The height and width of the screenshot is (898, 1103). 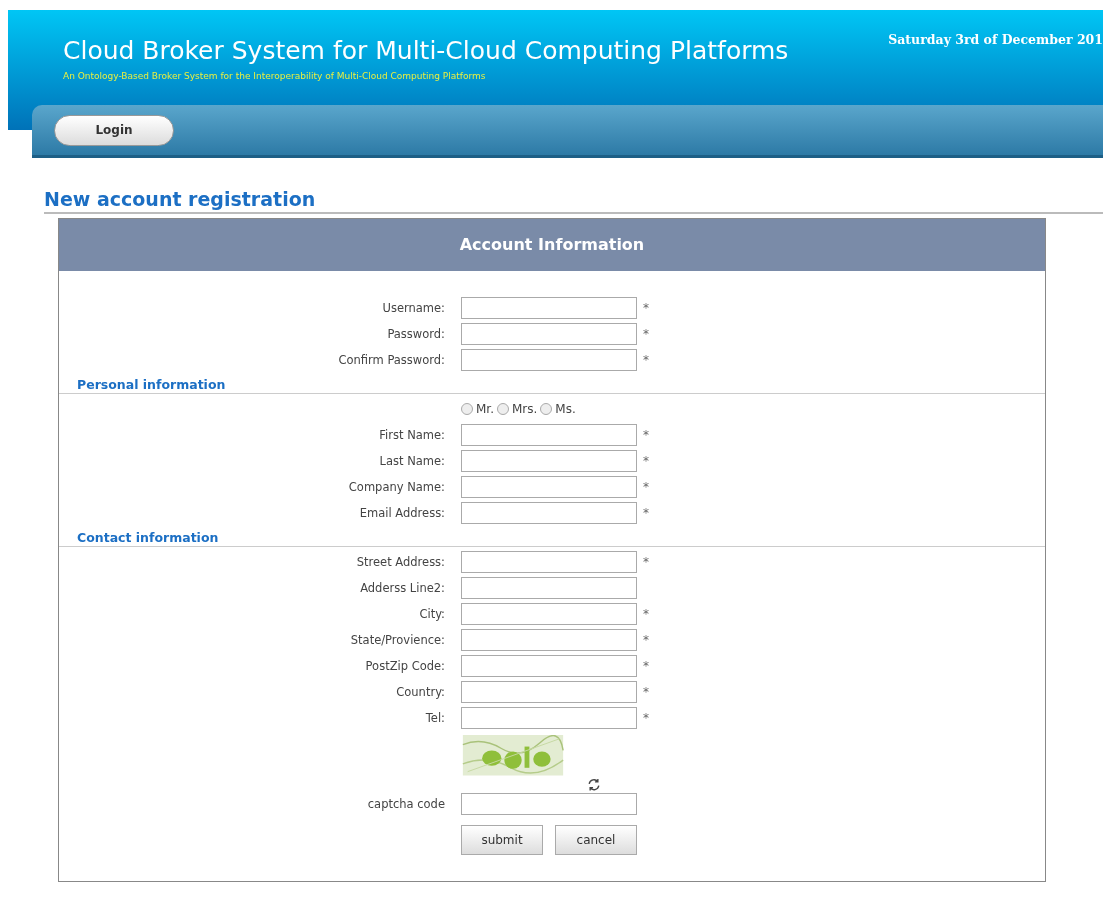 What do you see at coordinates (485, 409) in the screenshot?
I see `radio-label: Mr.` at bounding box center [485, 409].